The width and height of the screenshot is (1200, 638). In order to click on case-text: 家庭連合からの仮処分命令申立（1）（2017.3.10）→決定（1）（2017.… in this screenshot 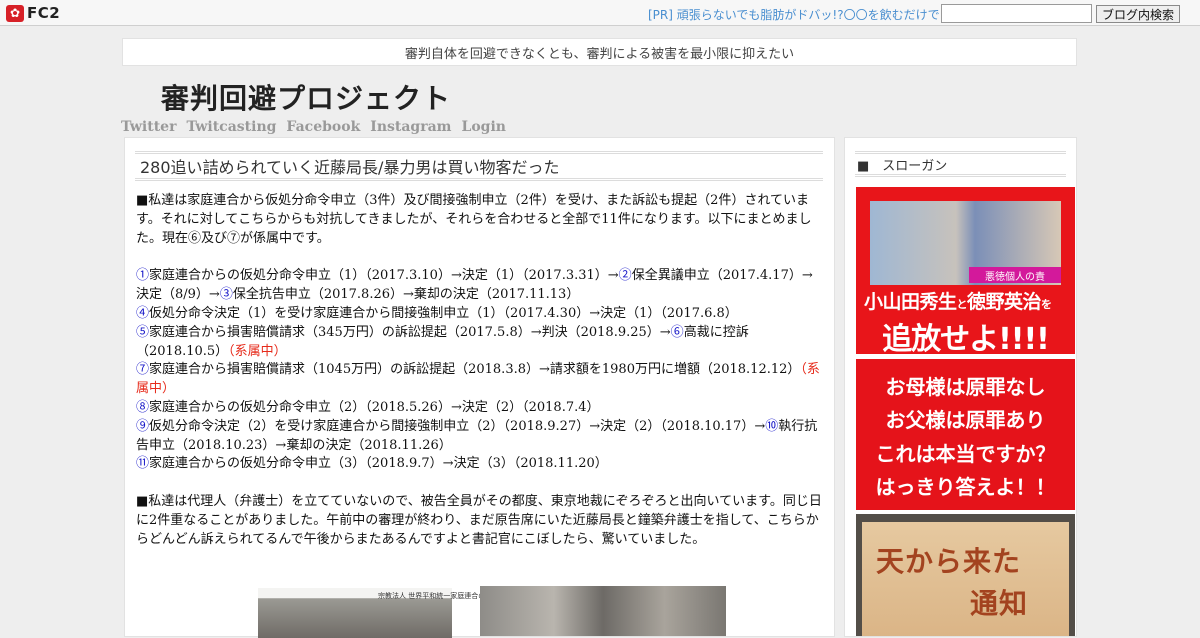, I will do `click(384, 276)`.